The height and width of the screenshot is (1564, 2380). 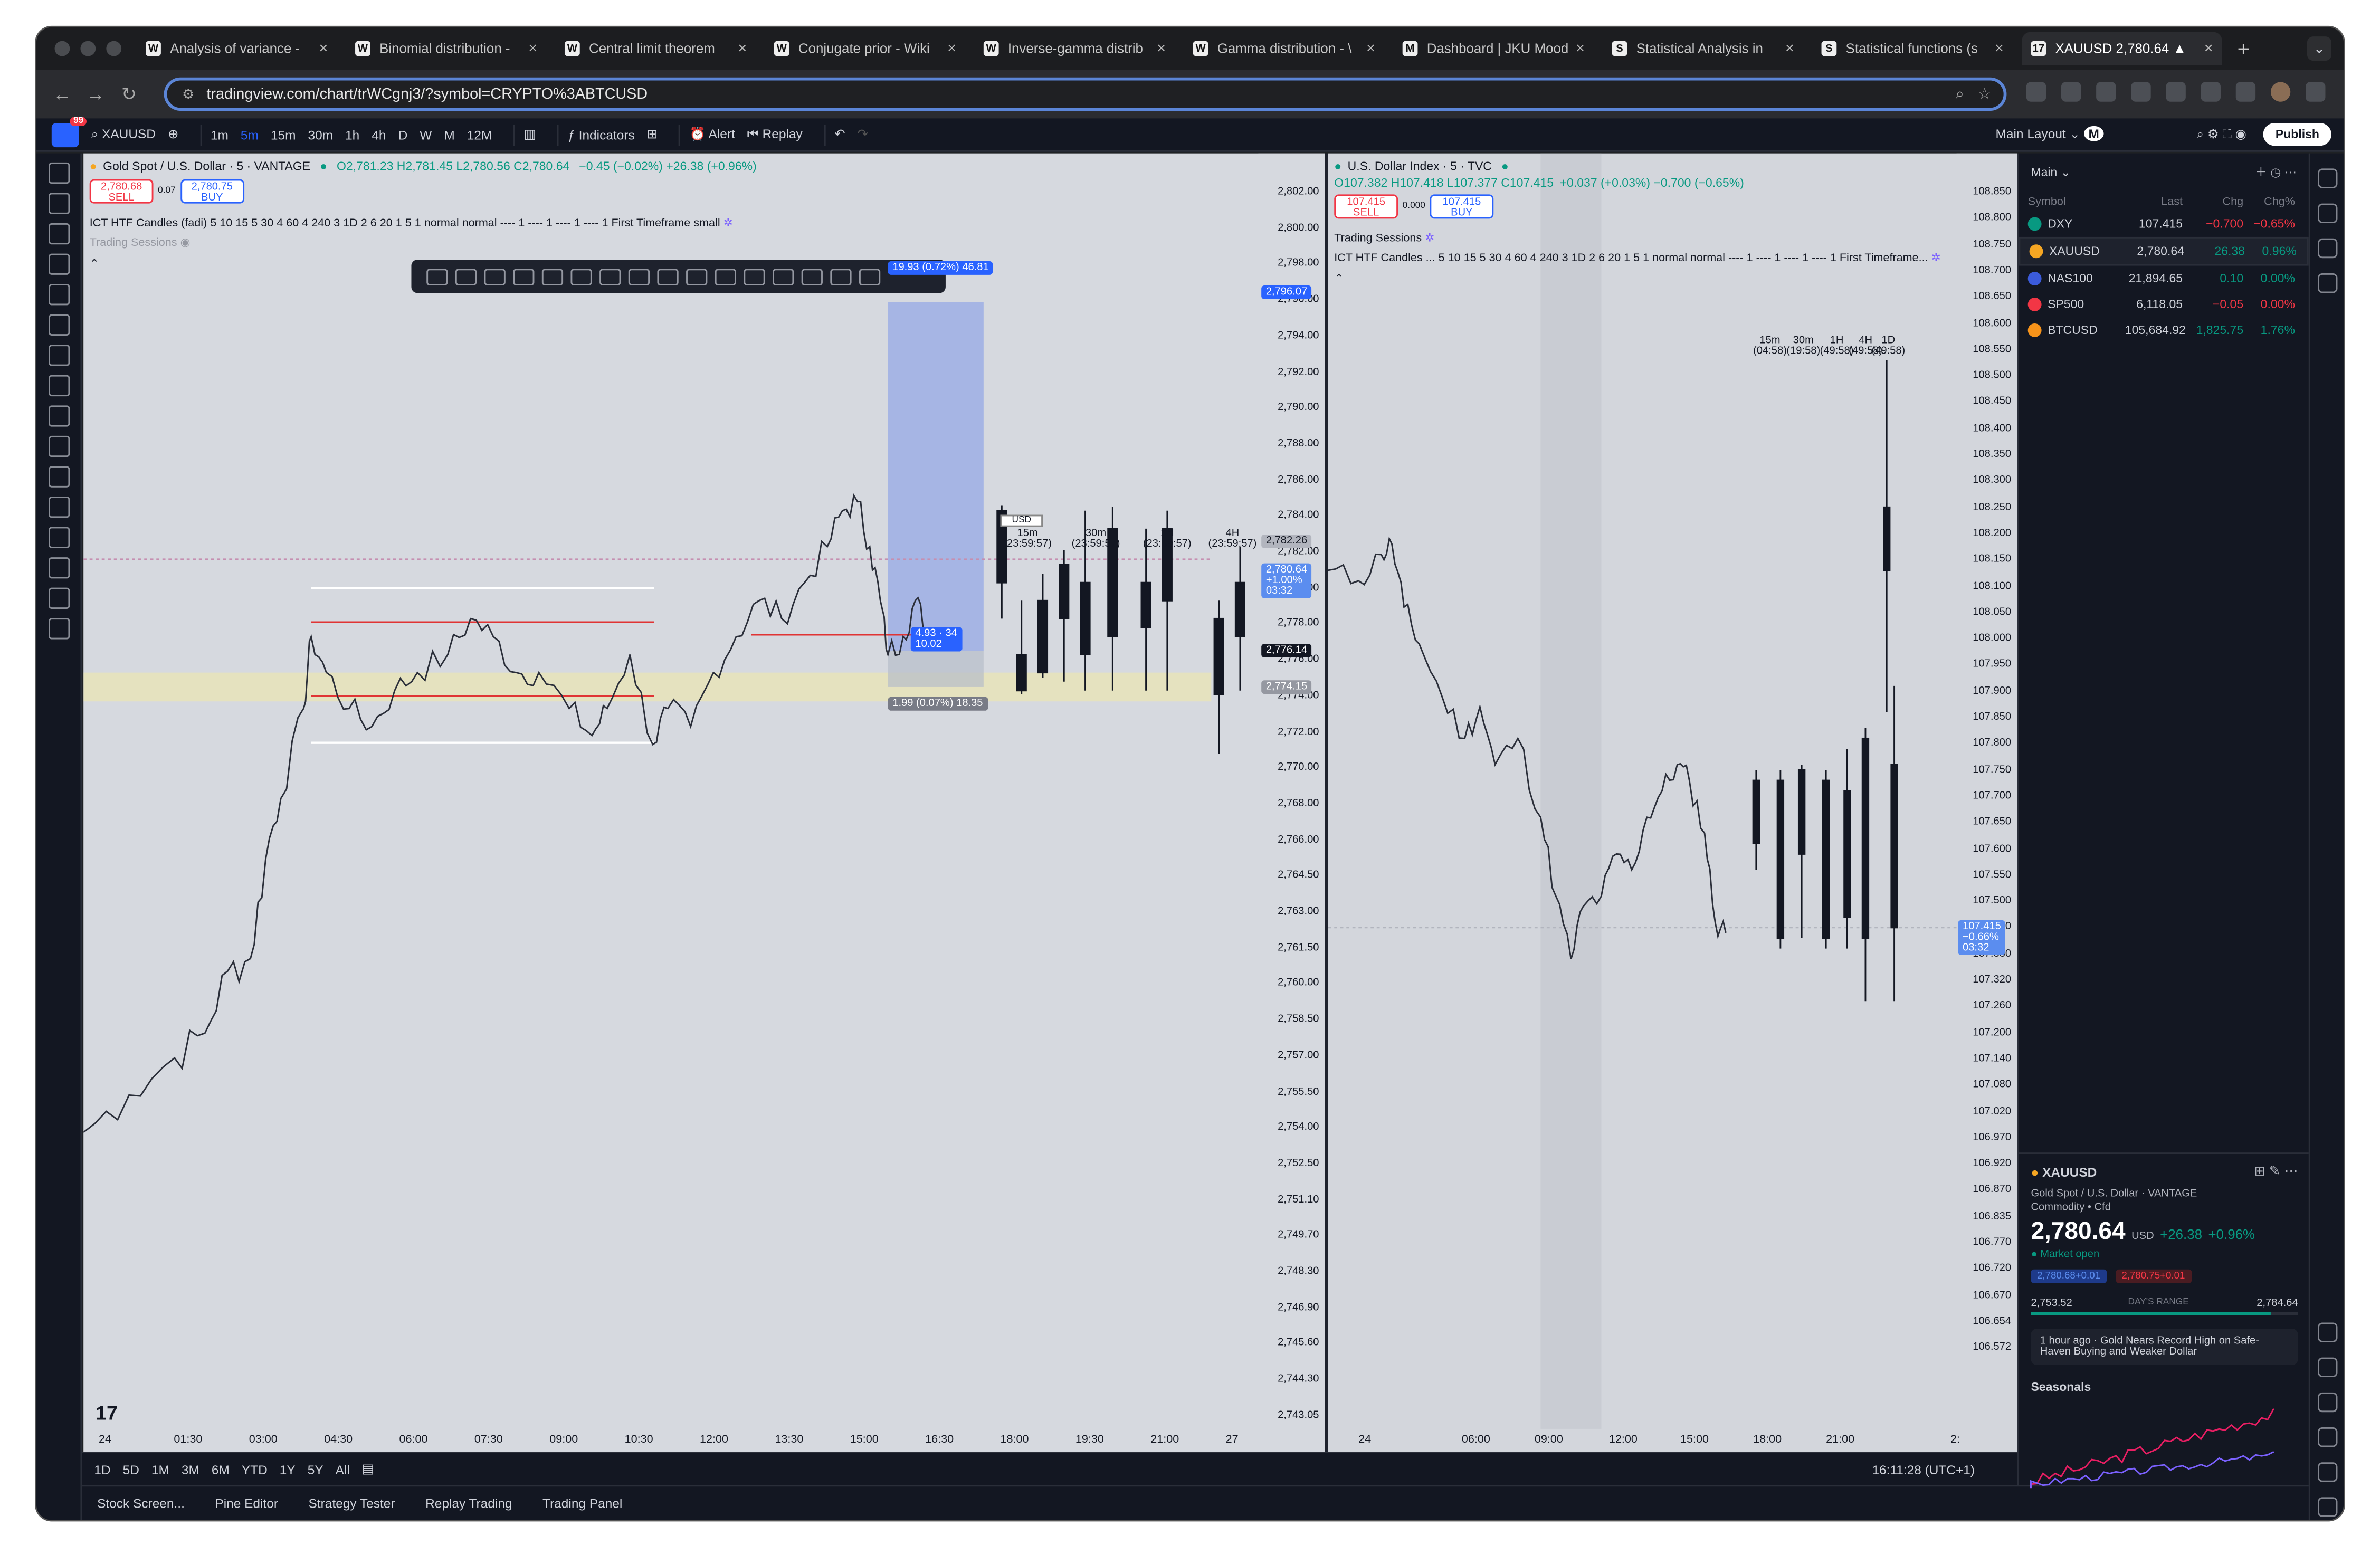 I want to click on range-6M: 6M, so click(x=221, y=1469).